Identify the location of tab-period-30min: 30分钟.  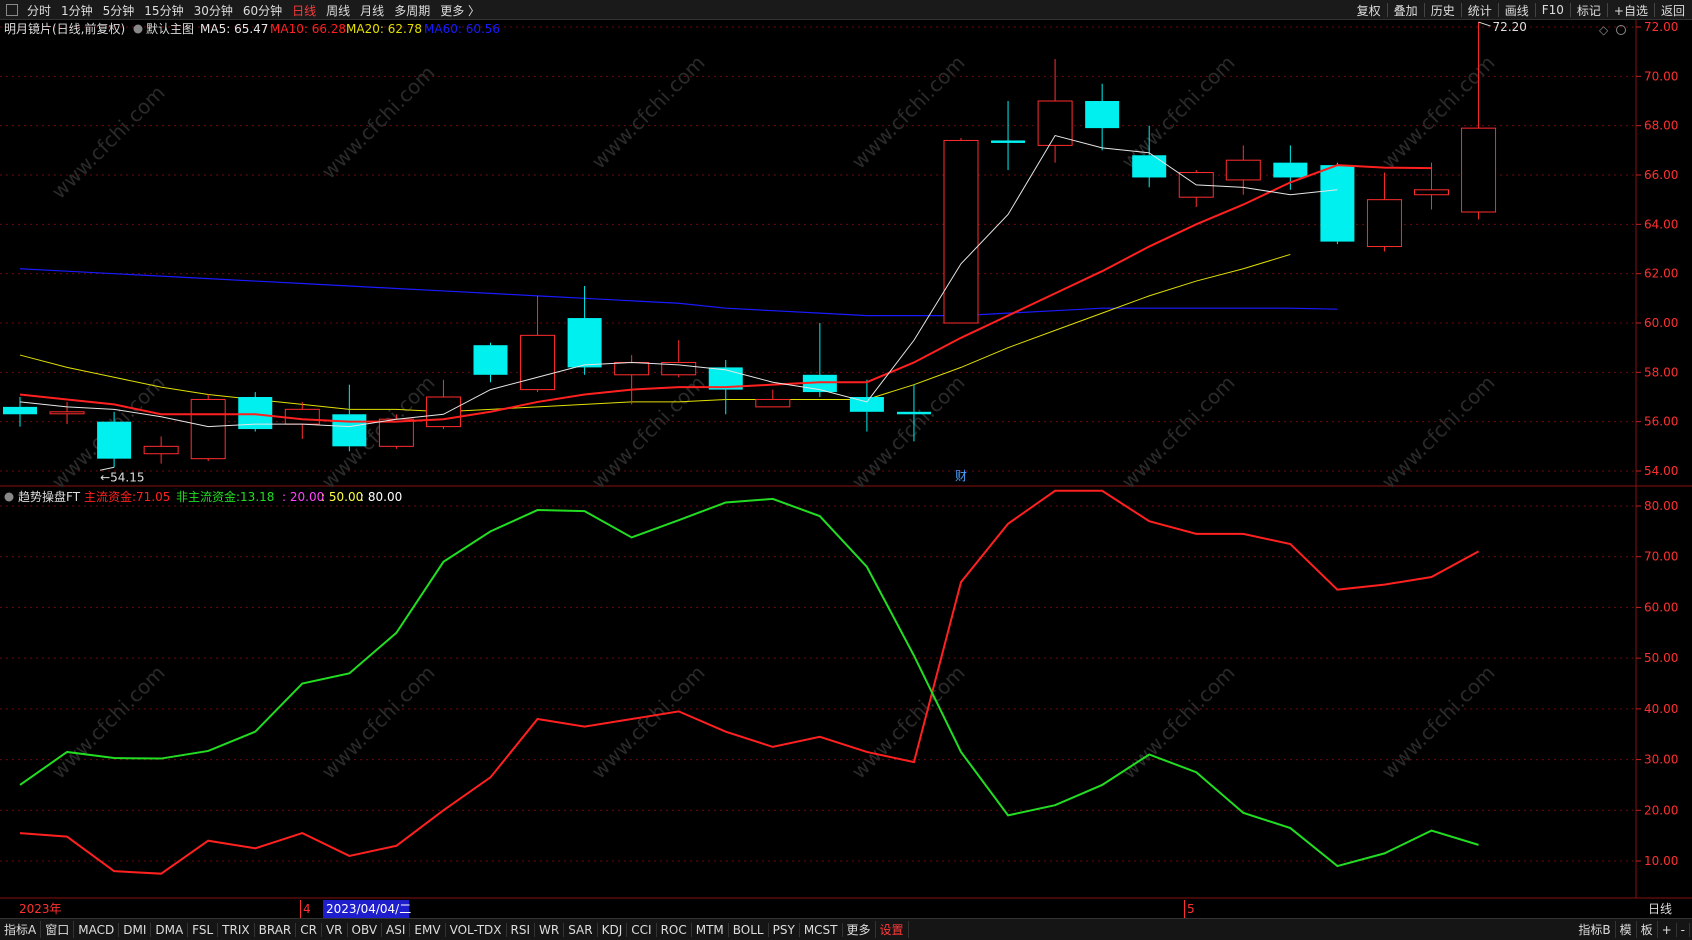
(213, 10).